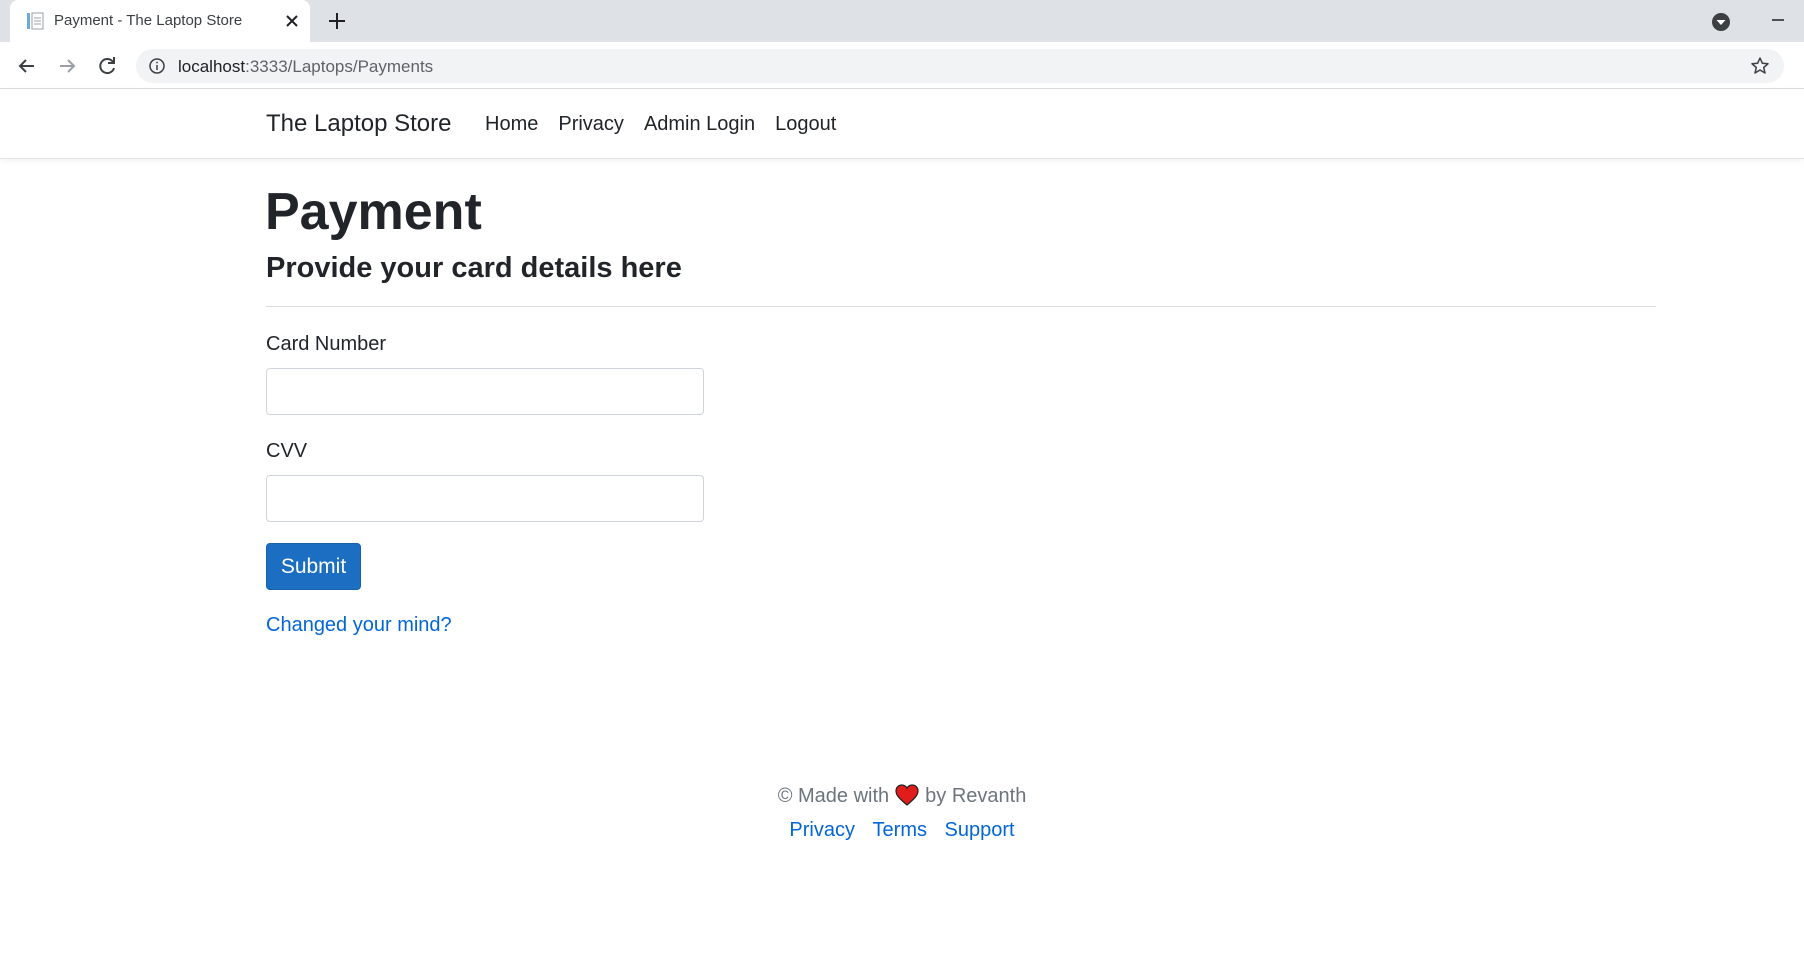 This screenshot has height=958, width=1804. What do you see at coordinates (699, 124) in the screenshot?
I see `nav-admin-login-link: Admin Login` at bounding box center [699, 124].